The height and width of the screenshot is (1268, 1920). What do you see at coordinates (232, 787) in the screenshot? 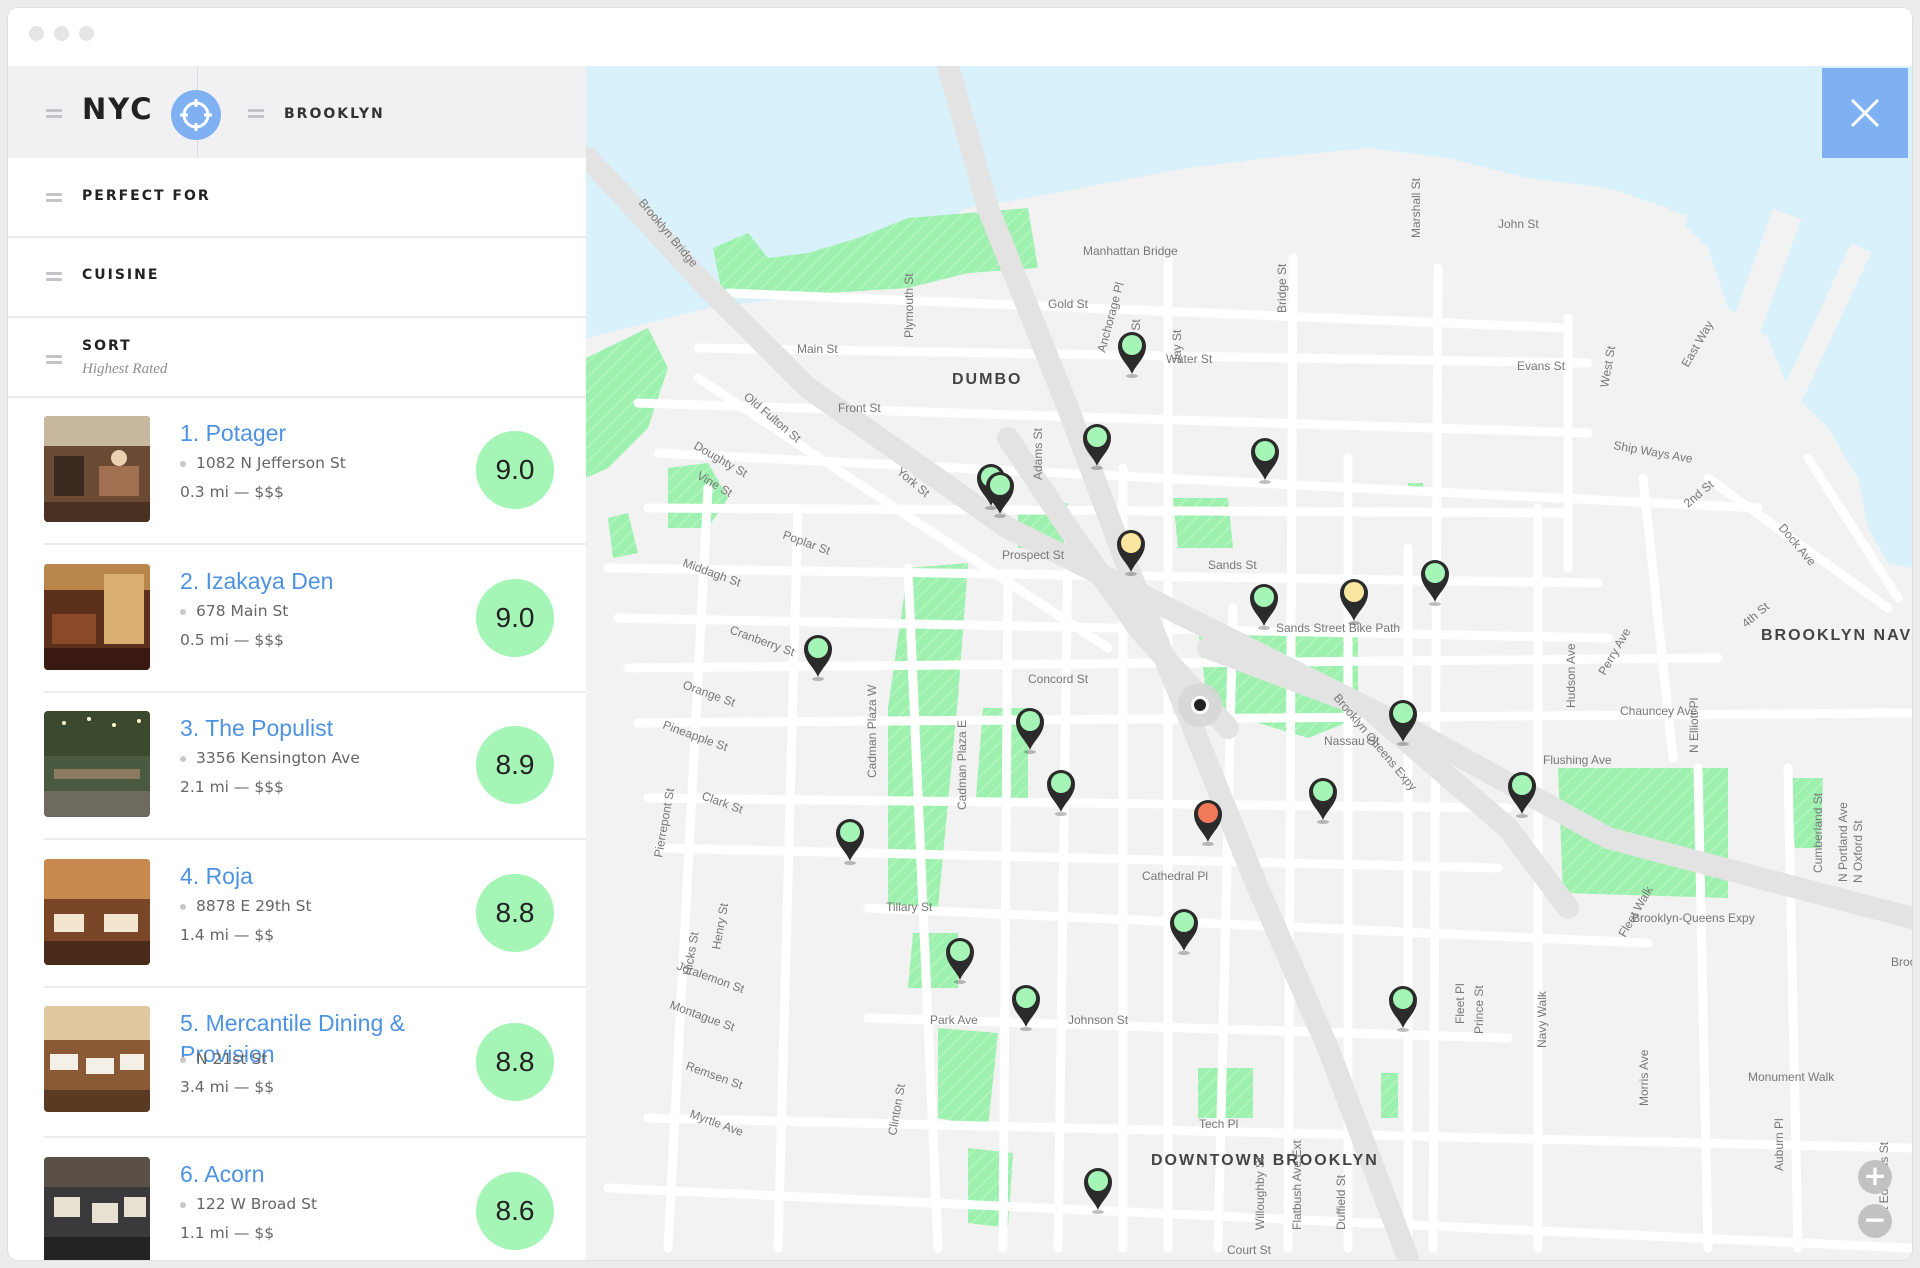
I see `restaurant-meta: 2.1 mi — $$$` at bounding box center [232, 787].